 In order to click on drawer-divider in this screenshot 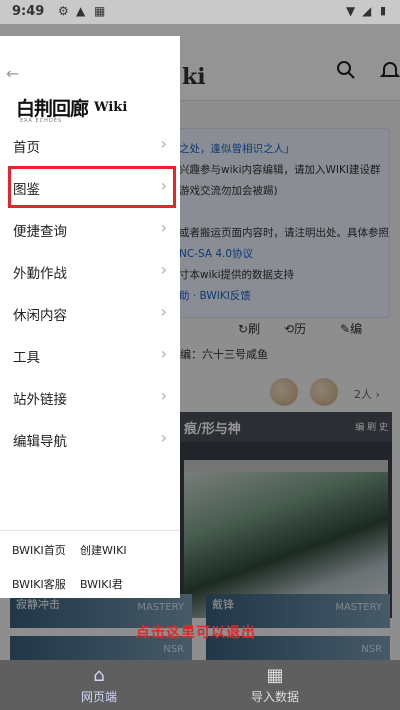, I will do `click(90, 530)`.